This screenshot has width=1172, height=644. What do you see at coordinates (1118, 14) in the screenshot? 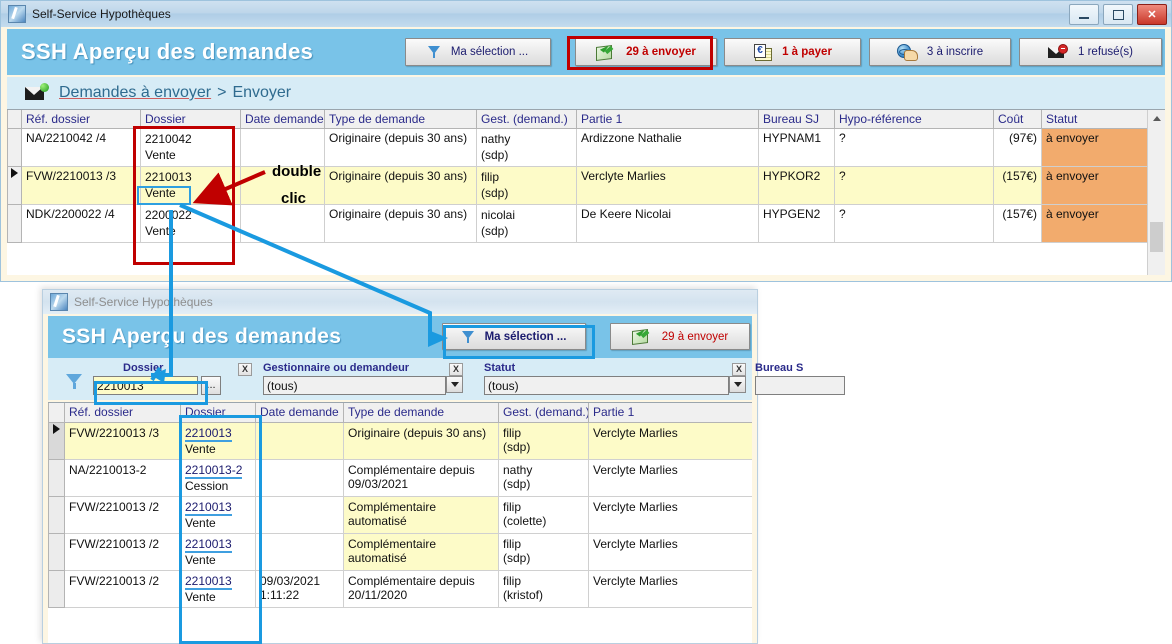
I see `maximize-button` at bounding box center [1118, 14].